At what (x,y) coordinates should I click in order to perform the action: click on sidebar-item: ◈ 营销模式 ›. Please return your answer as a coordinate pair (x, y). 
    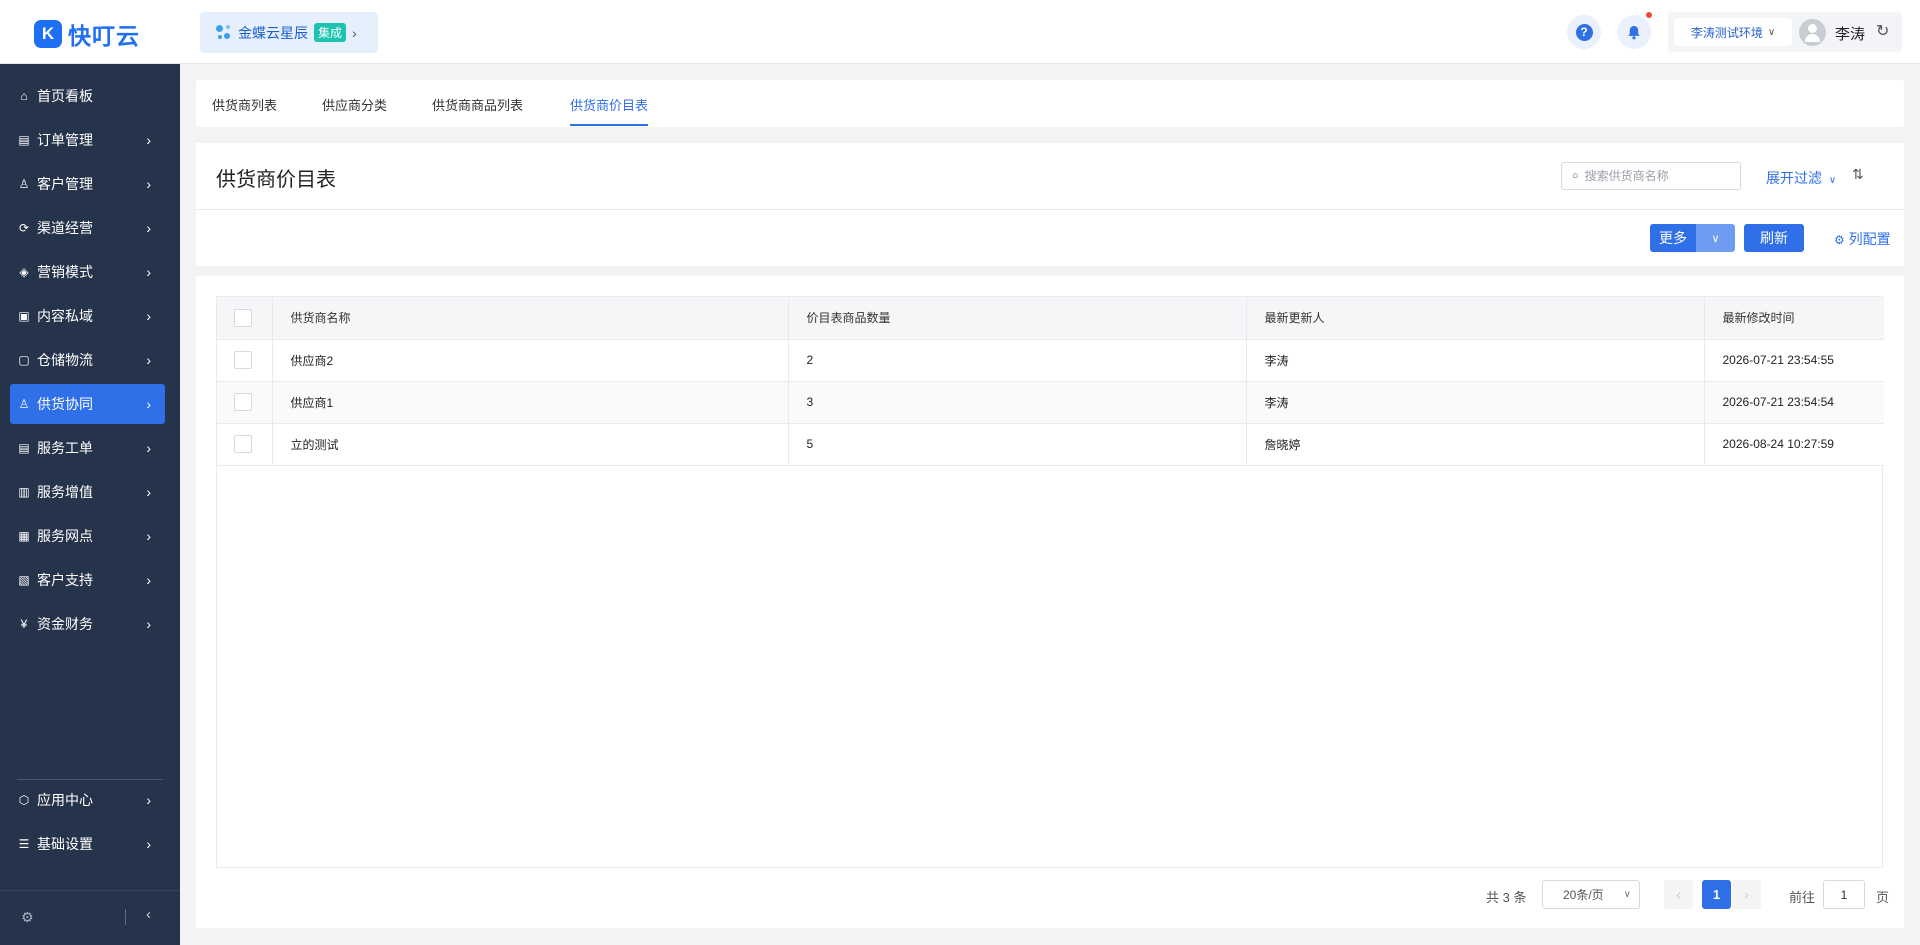
    Looking at the image, I should click on (87, 272).